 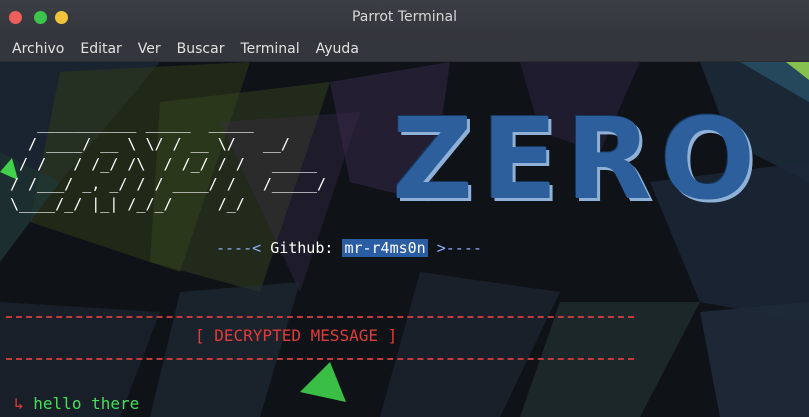 What do you see at coordinates (269, 49) in the screenshot?
I see `menu-terminal: Terminal` at bounding box center [269, 49].